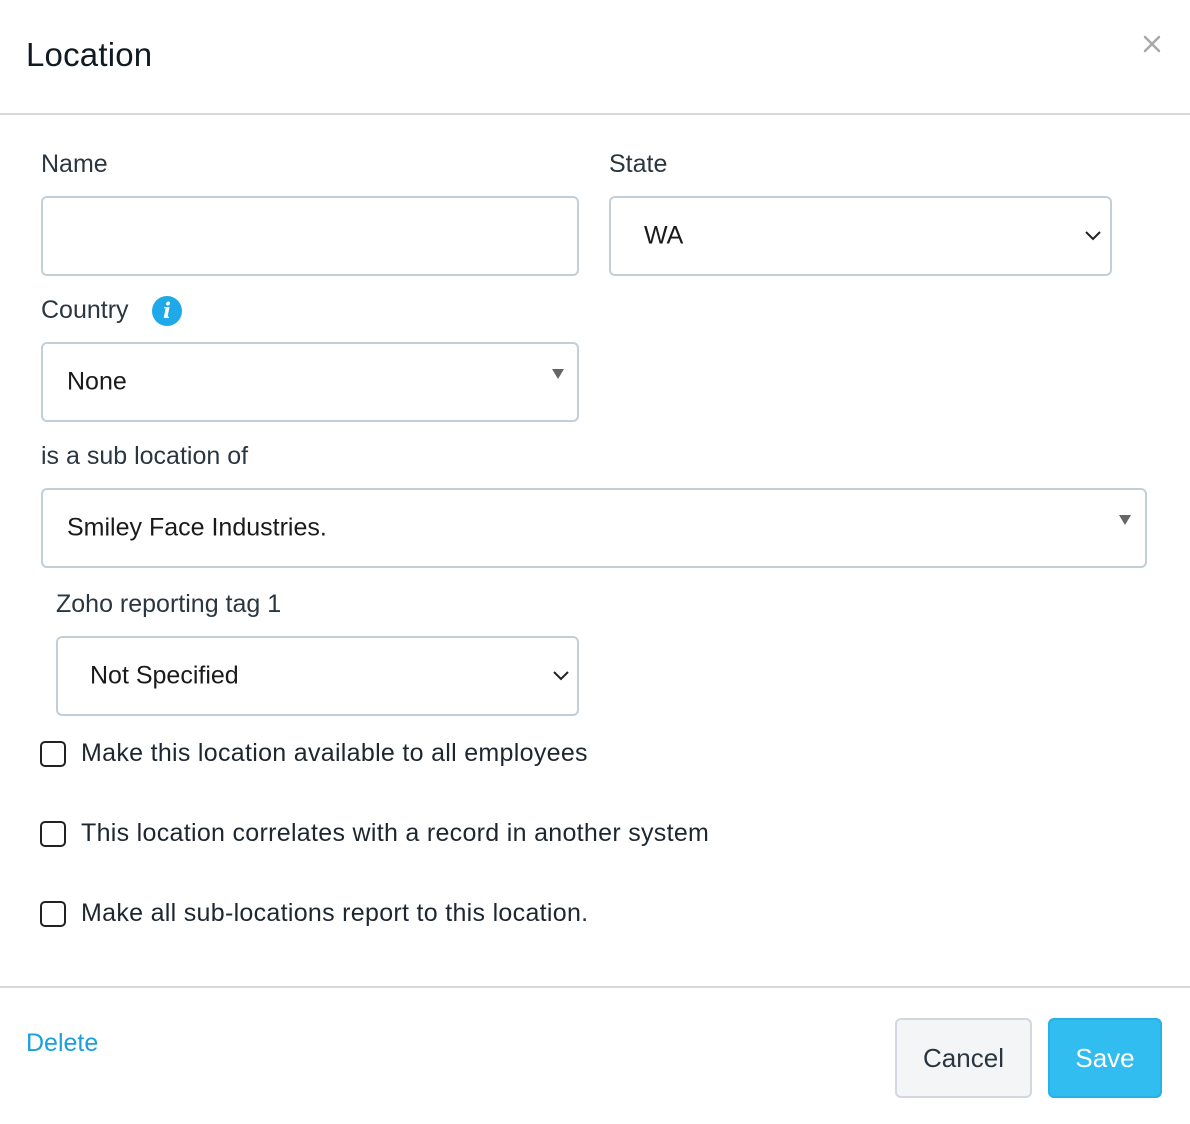  I want to click on delete-link: Delete, so click(62, 1043).